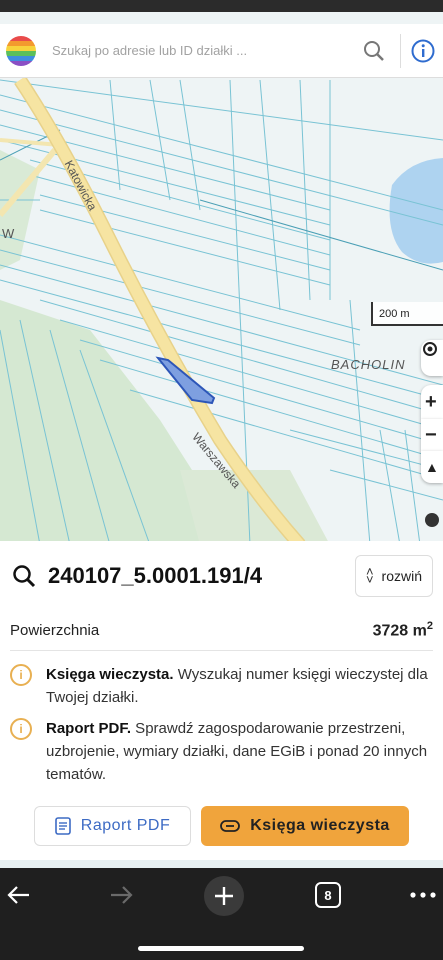  I want to click on tab-count-icon: 8, so click(328, 895).